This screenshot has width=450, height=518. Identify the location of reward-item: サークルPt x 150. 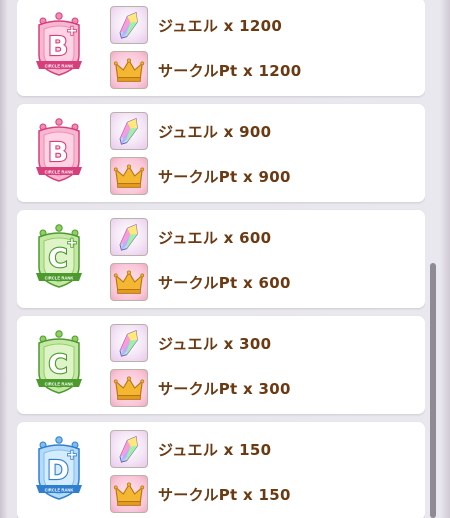
(260, 495).